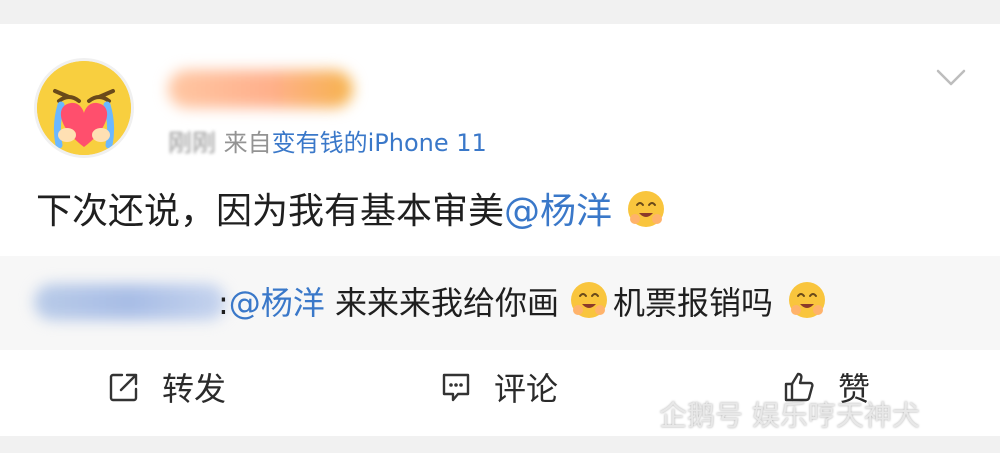 This screenshot has height=453, width=1000. I want to click on repost-action-label: 转发, so click(194, 389).